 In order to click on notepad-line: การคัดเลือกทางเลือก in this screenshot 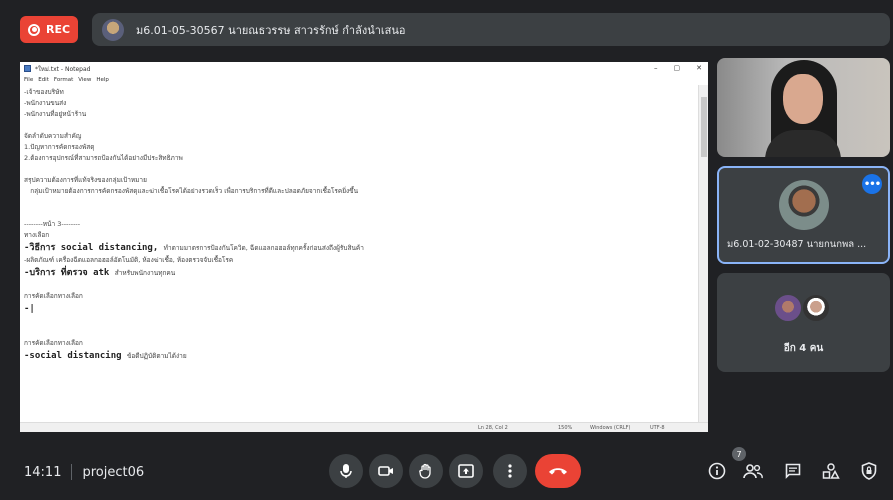, I will do `click(358, 296)`.